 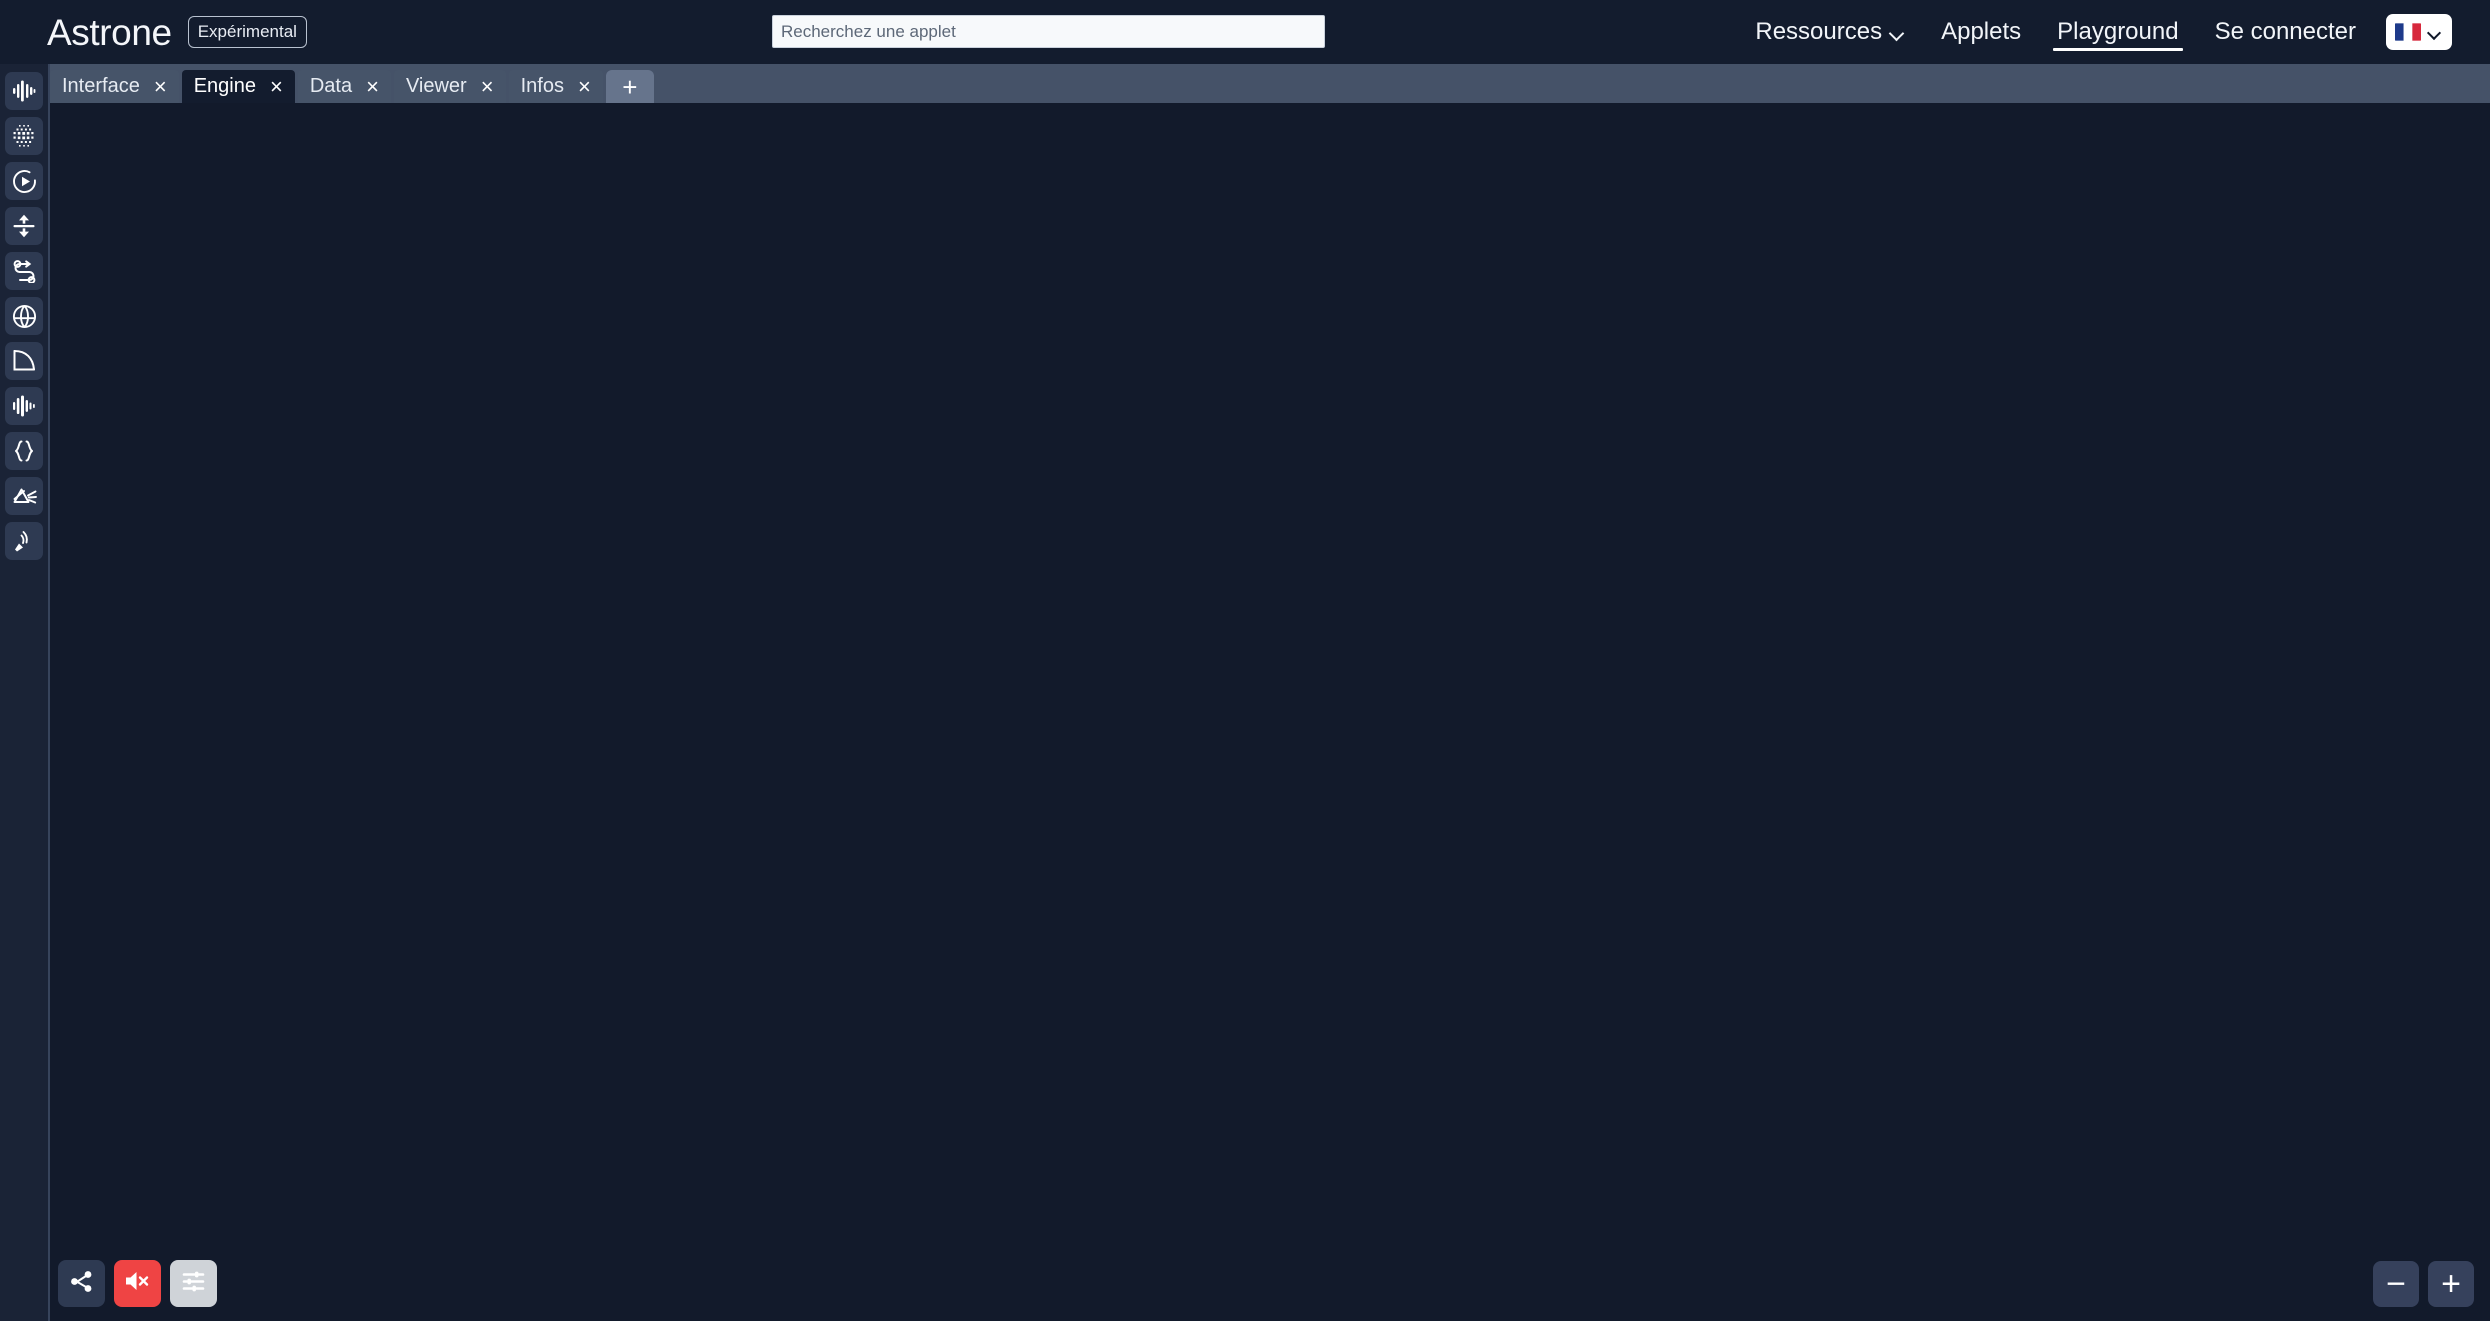 I want to click on tab-label: Interface, so click(x=101, y=86).